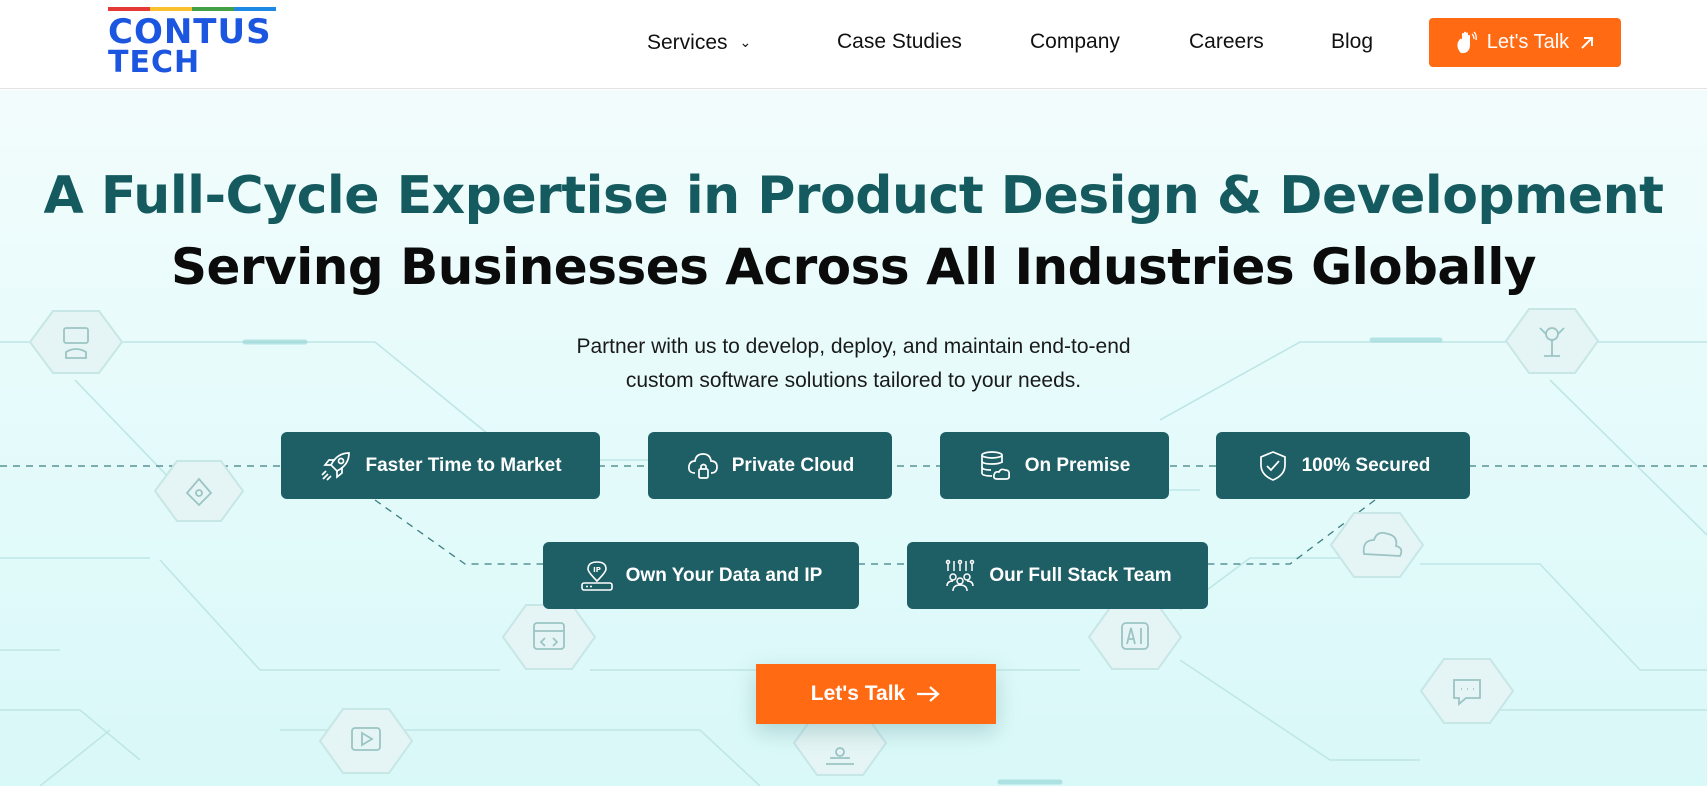 This screenshot has width=1707, height=786. Describe the element at coordinates (597, 570) in the screenshot. I see `svg-text: IP` at that location.